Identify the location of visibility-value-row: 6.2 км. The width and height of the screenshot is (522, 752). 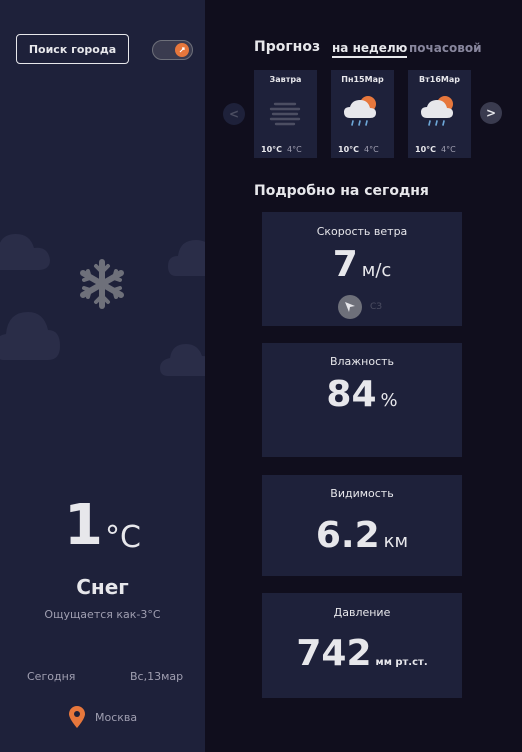
(362, 535).